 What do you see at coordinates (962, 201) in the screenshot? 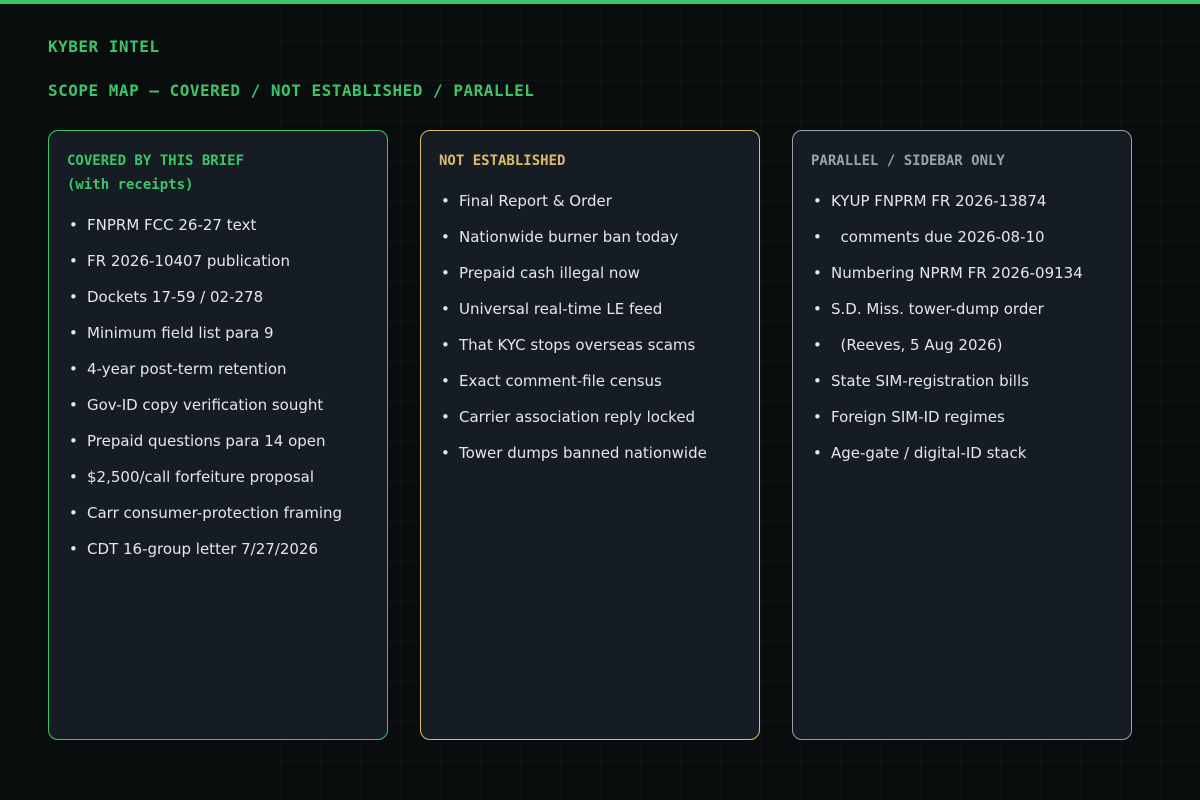
I see `list-item: KYUP FNPRM FR 2026-13874` at bounding box center [962, 201].